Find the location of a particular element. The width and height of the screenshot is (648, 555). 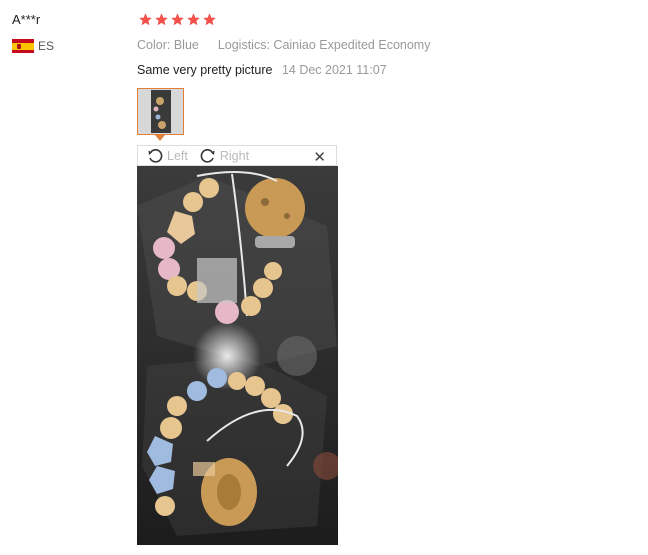

rotate-right-label: Right is located at coordinates (234, 155).